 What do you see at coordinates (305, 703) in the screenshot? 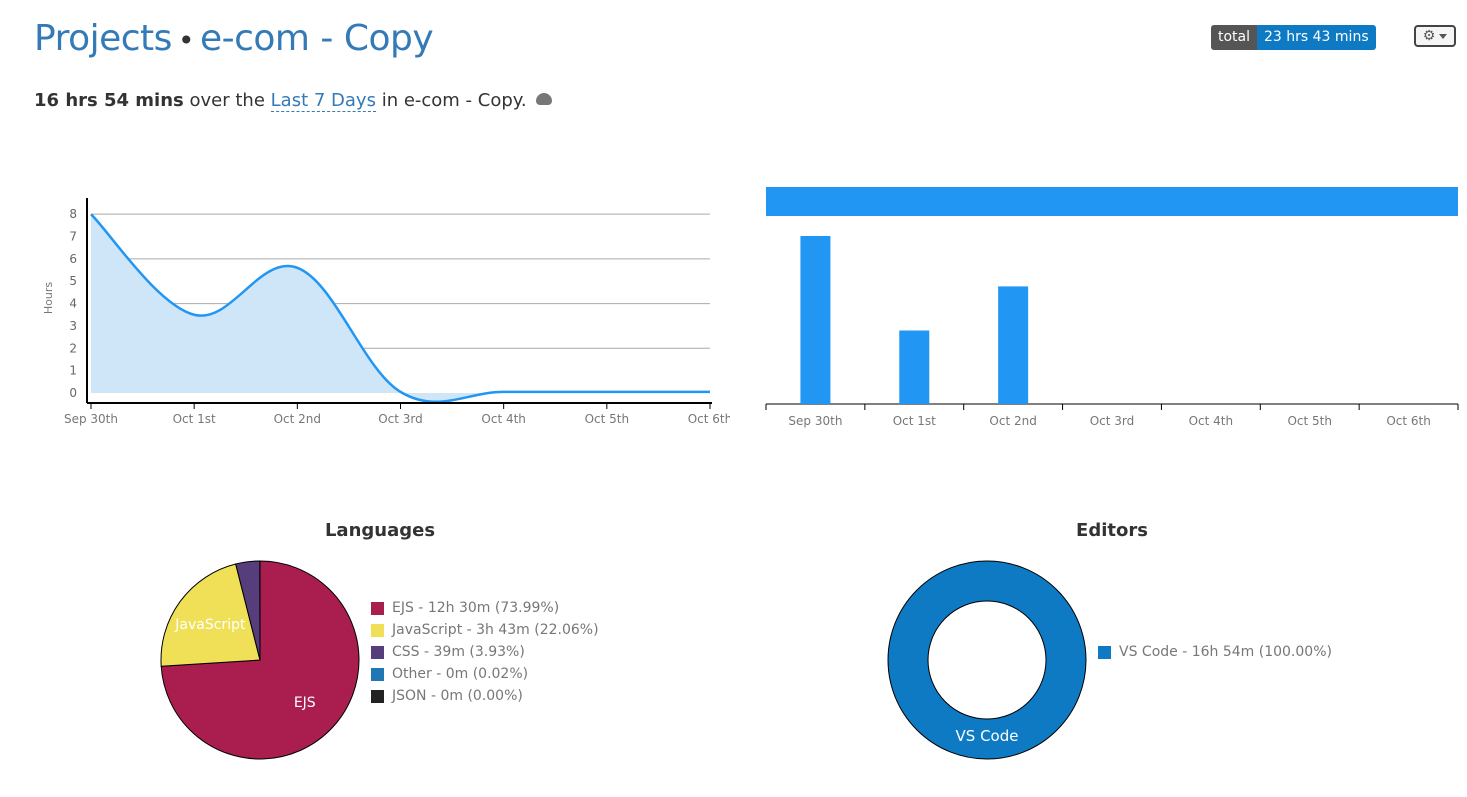
I see `slice-label: EJS` at bounding box center [305, 703].